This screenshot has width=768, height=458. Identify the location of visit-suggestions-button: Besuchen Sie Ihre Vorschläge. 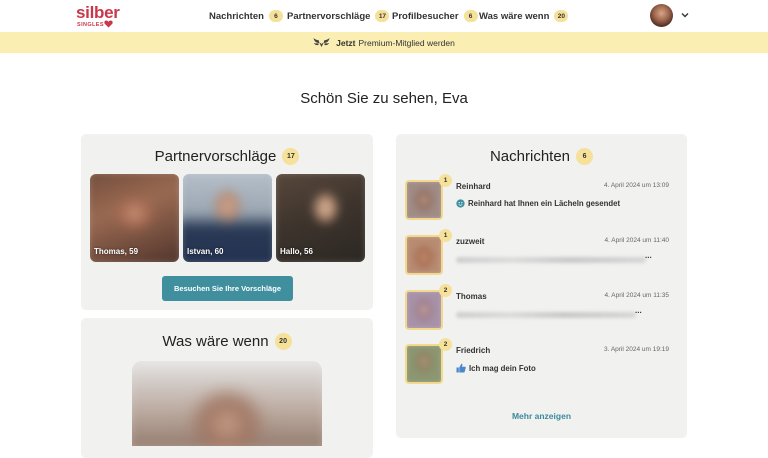
(227, 288).